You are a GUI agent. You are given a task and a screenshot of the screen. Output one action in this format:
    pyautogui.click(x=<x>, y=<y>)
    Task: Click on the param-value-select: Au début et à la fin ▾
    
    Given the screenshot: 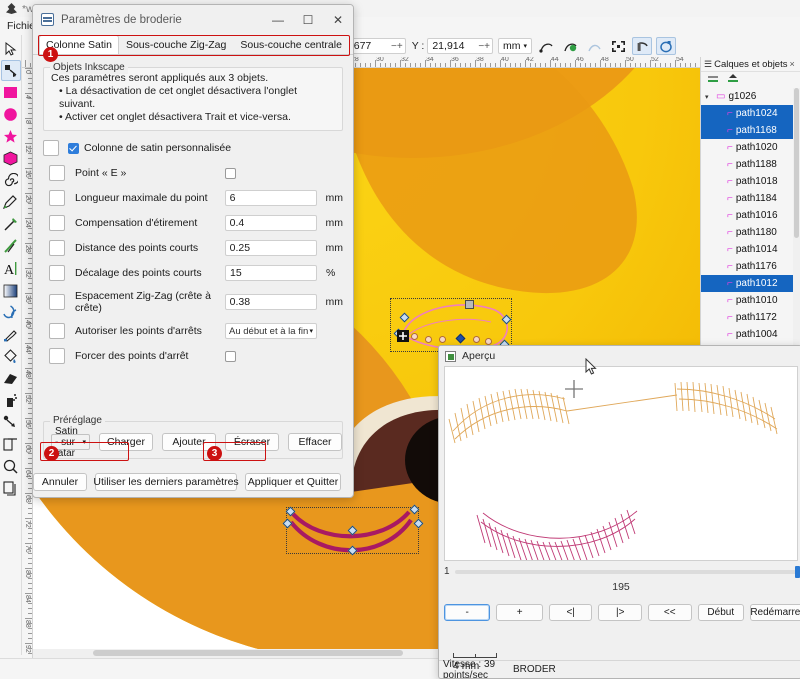 What is the action you would take?
    pyautogui.click(x=271, y=331)
    